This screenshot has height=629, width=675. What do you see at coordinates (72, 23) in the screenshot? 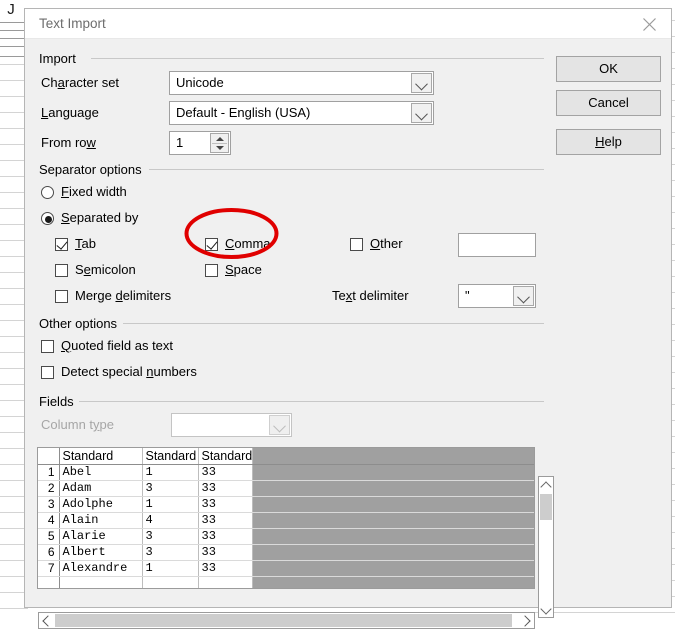
I see `dialog-title: Text Import` at bounding box center [72, 23].